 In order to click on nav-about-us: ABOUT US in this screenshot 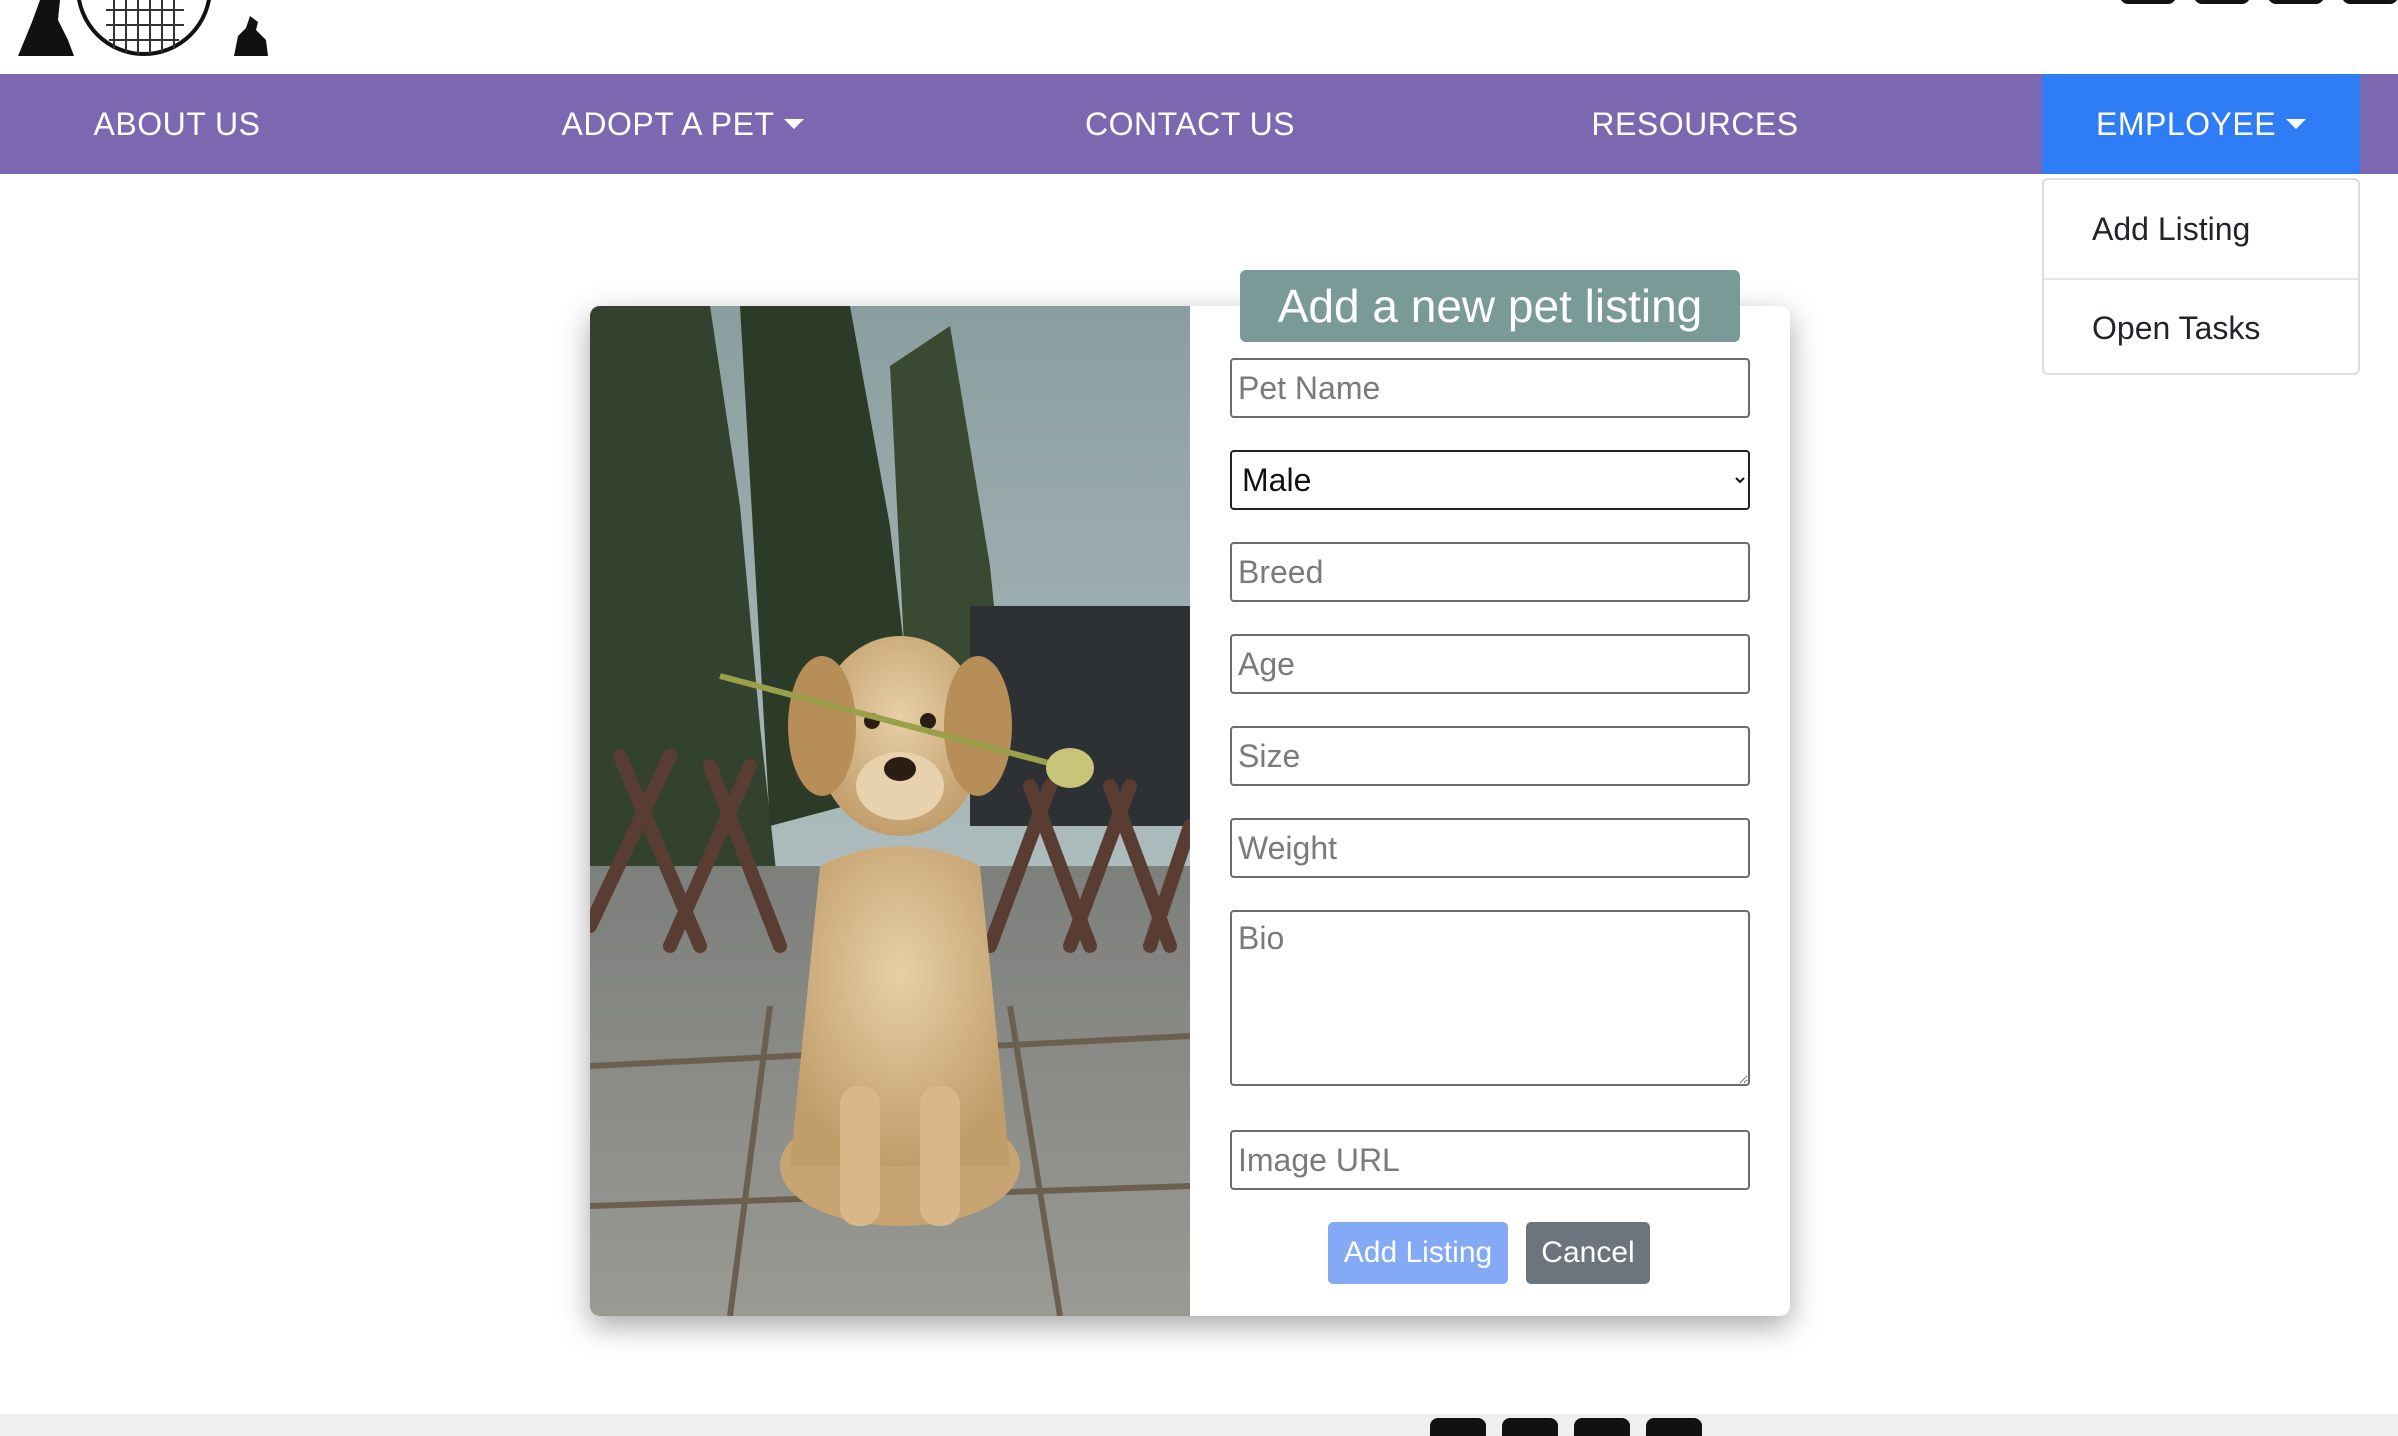, I will do `click(177, 124)`.